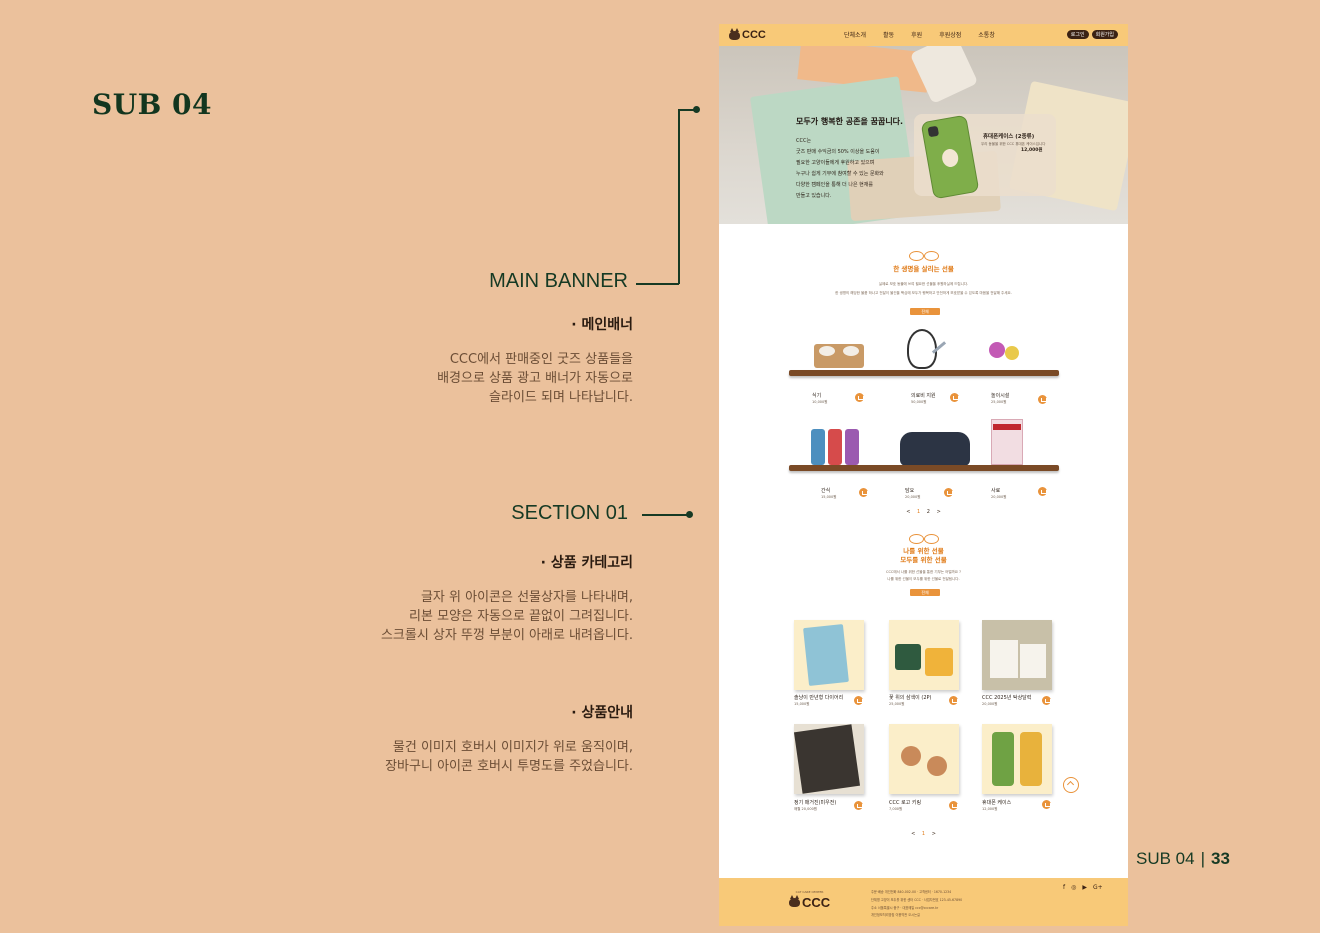 Image resolution: width=1320 pixels, height=933 pixels. What do you see at coordinates (1007, 698) in the screenshot?
I see `product-name: CCC 2025년 탁상달력` at bounding box center [1007, 698].